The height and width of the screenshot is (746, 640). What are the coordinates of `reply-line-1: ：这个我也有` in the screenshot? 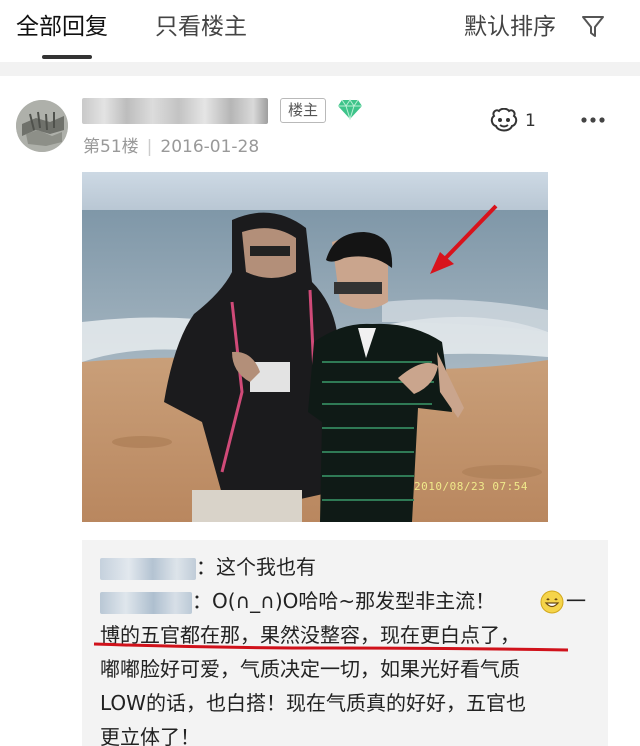 It's located at (208, 567).